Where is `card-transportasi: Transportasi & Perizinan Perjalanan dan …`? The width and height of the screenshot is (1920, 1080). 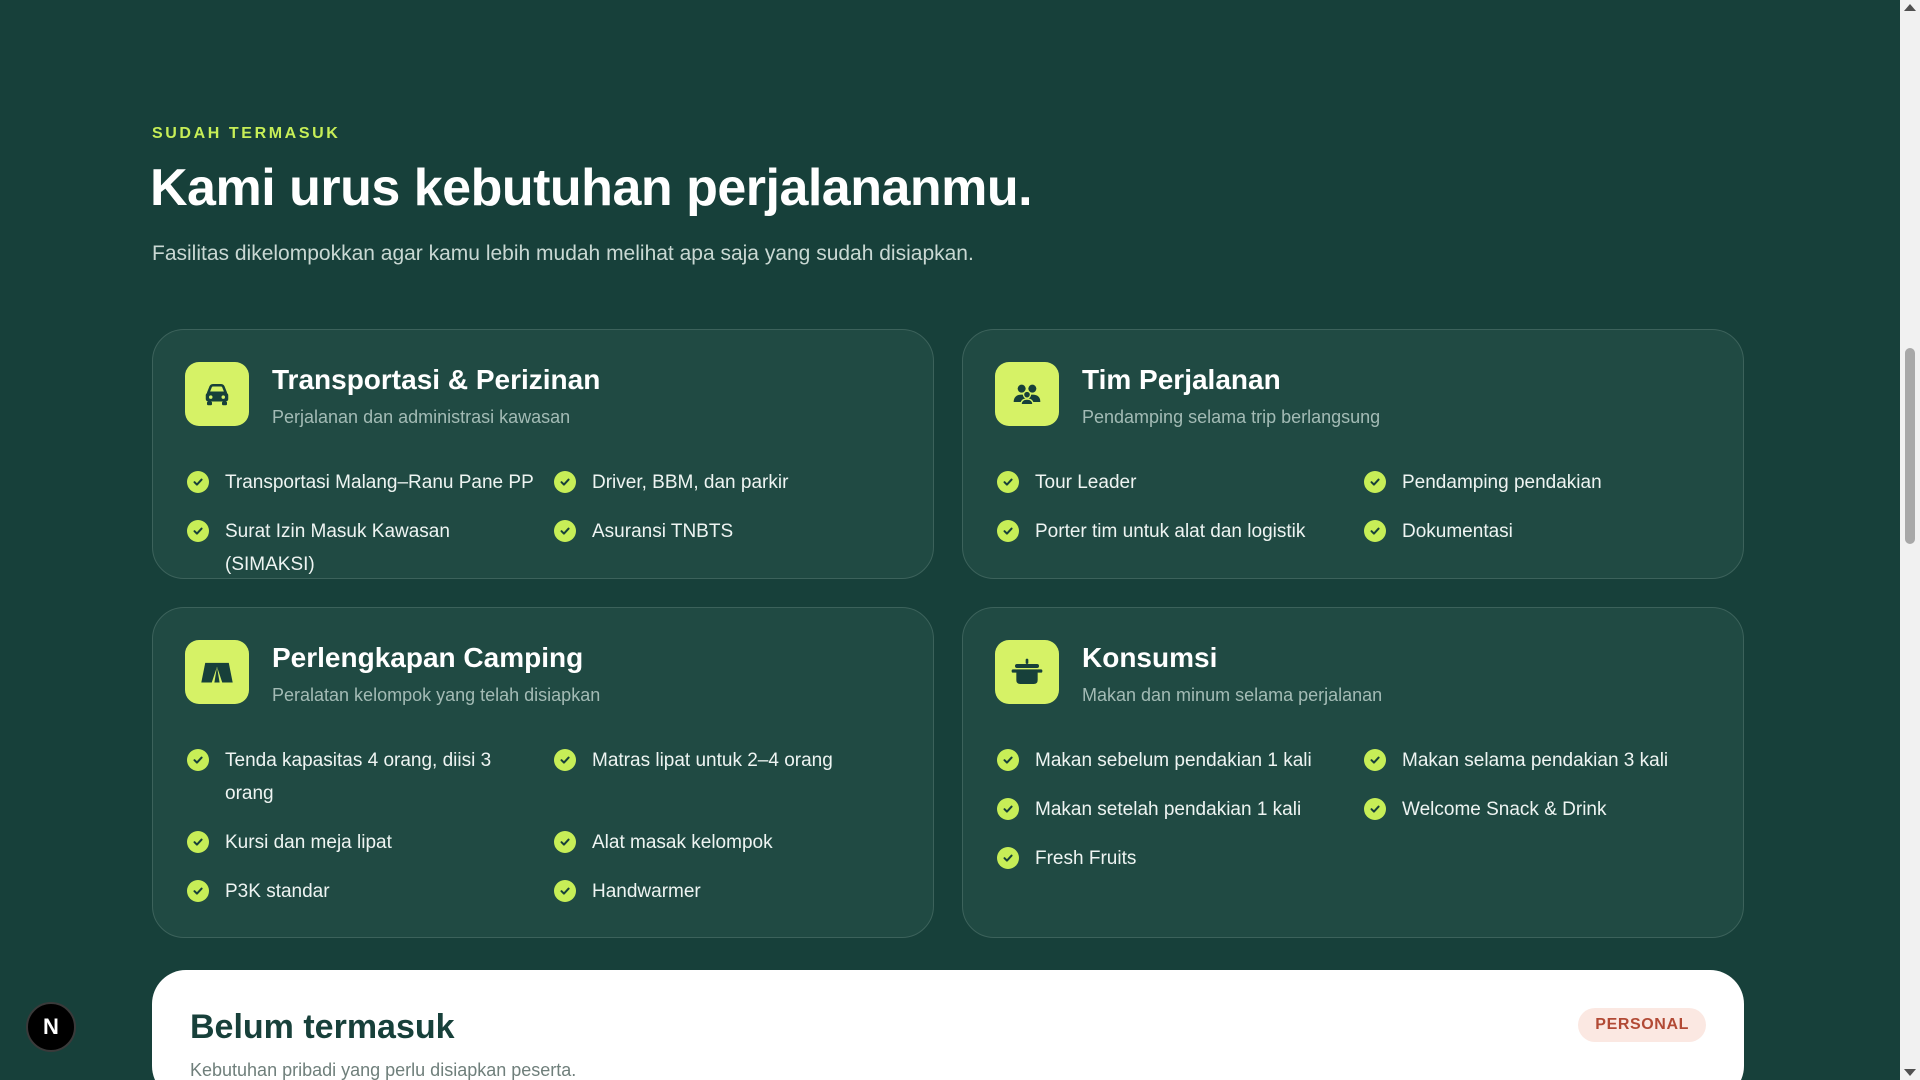
card-transportasi: Transportasi & Perizinan Perjalanan dan … is located at coordinates (543, 454).